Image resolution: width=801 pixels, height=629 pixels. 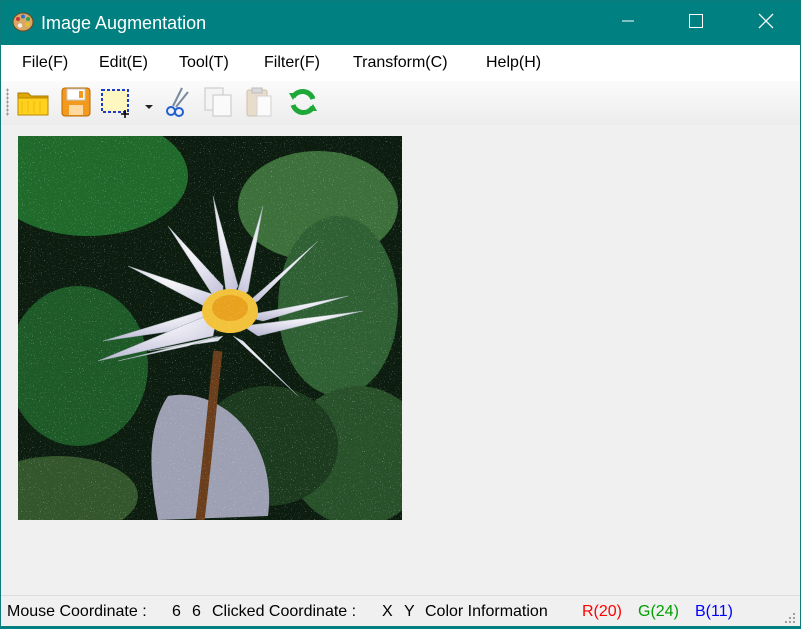 I want to click on clicked-coordinate-label: Clicked Coordinate :, so click(x=284, y=611).